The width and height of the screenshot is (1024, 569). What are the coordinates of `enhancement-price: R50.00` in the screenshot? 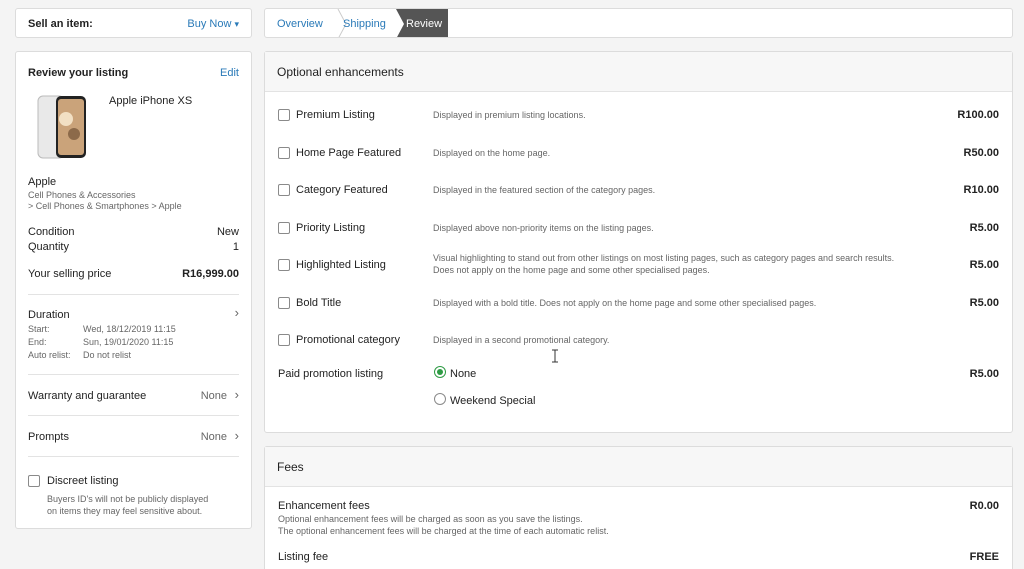 It's located at (981, 153).